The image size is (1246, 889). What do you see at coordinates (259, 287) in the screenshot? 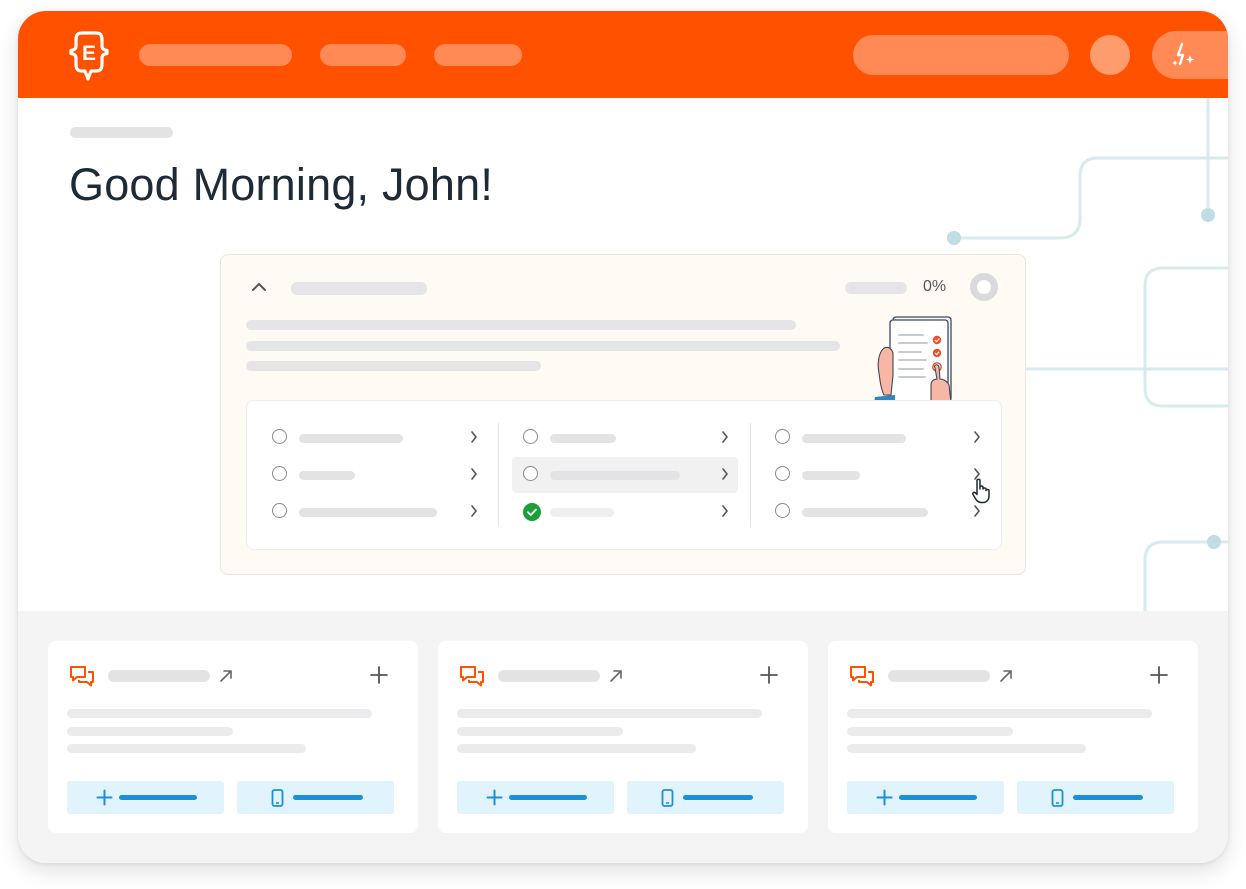
I see `chevron-up-icon` at bounding box center [259, 287].